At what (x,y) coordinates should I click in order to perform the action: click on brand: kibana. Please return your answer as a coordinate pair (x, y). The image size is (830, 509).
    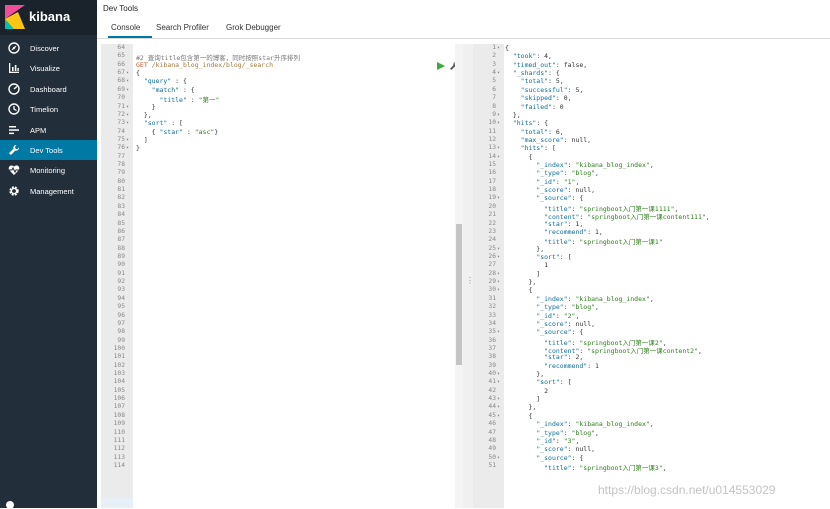
    Looking at the image, I should click on (48, 17).